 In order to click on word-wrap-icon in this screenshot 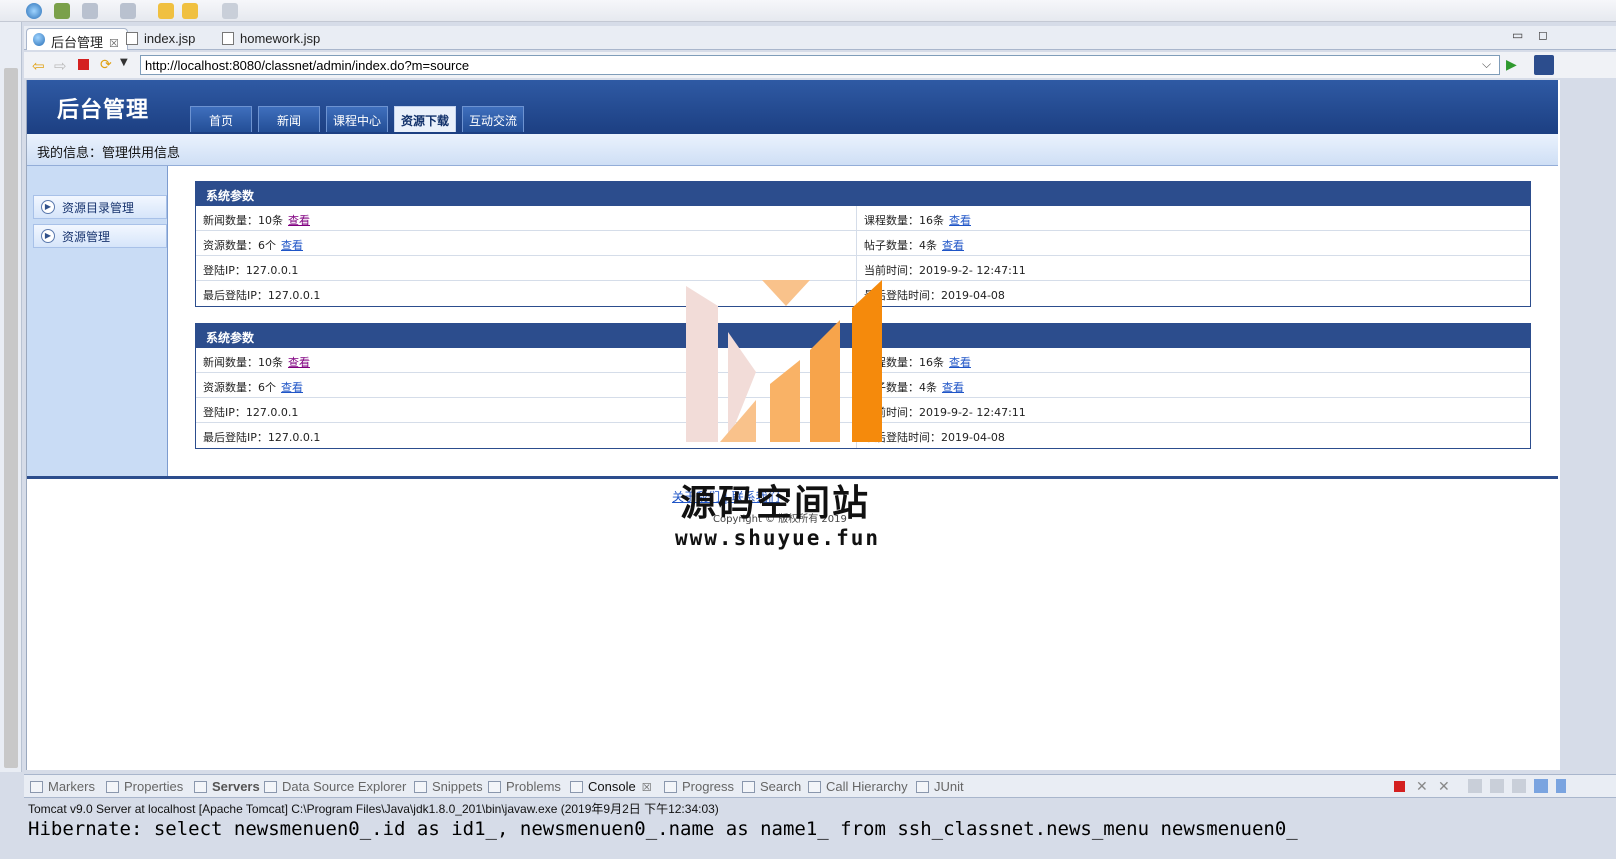, I will do `click(1519, 786)`.